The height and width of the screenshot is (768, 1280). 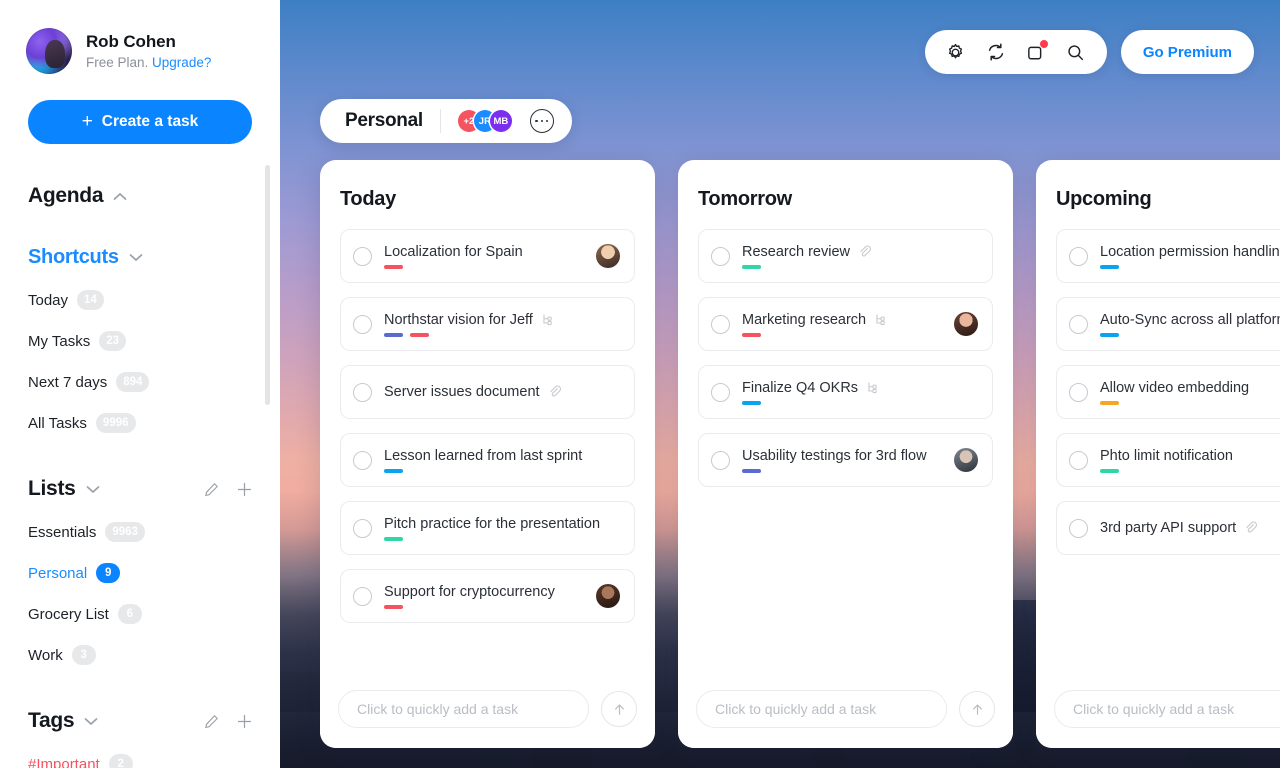 What do you see at coordinates (845, 460) in the screenshot?
I see `task-card: Usability testings for 3rd flow` at bounding box center [845, 460].